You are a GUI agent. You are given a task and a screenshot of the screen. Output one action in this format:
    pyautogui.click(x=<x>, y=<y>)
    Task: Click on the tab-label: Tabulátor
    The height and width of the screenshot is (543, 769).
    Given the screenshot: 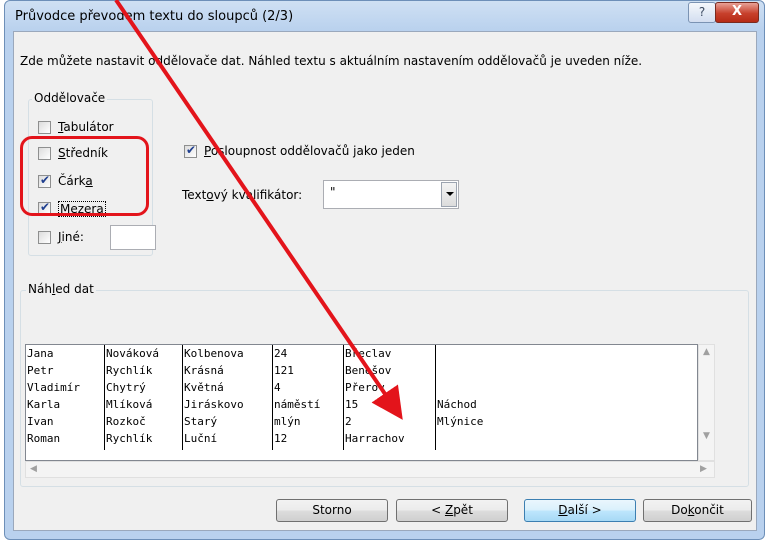 What is the action you would take?
    pyautogui.click(x=86, y=127)
    